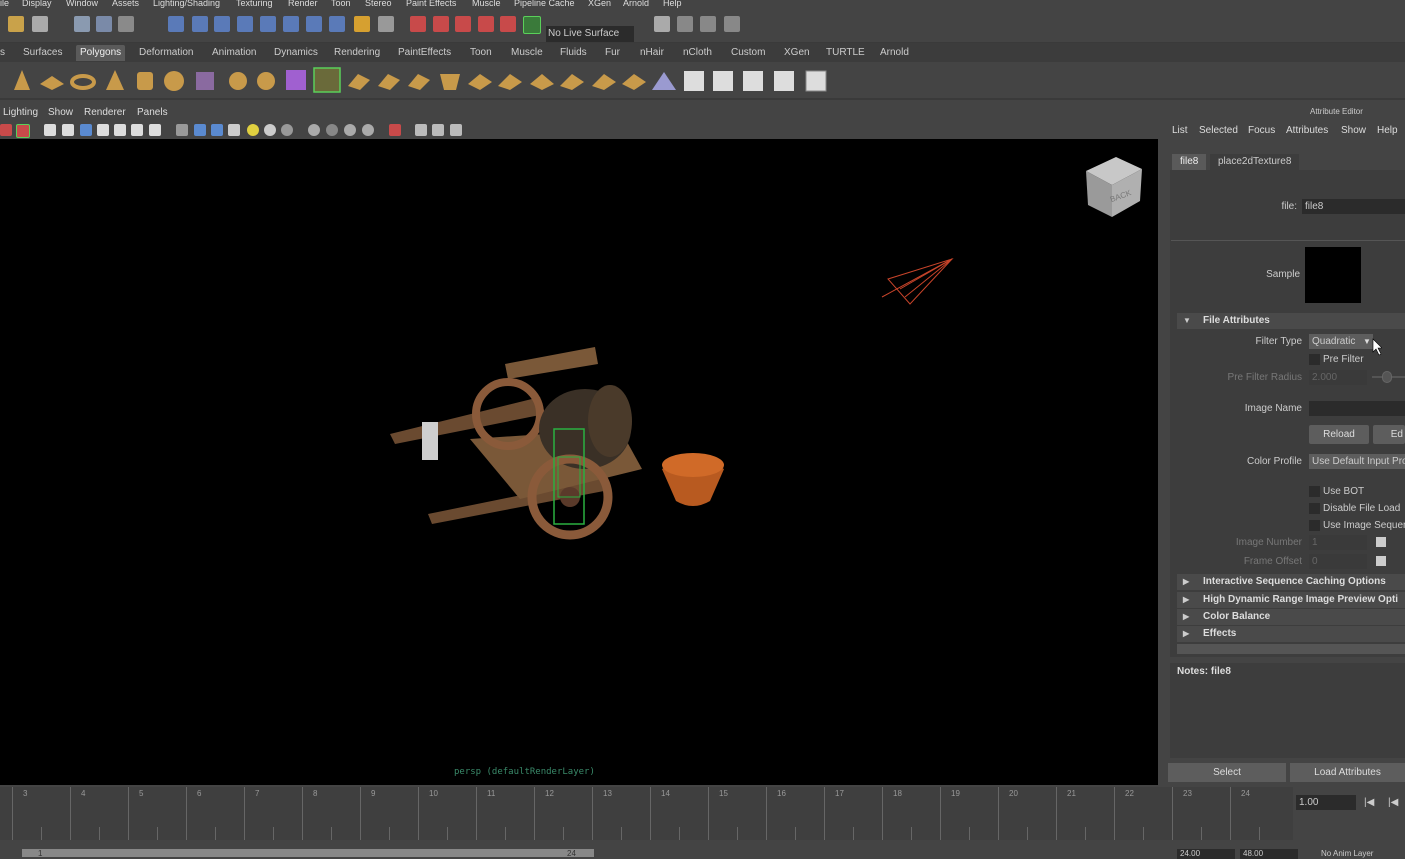 This screenshot has width=1405, height=859. I want to click on edit-button: Ed, so click(1389, 434).